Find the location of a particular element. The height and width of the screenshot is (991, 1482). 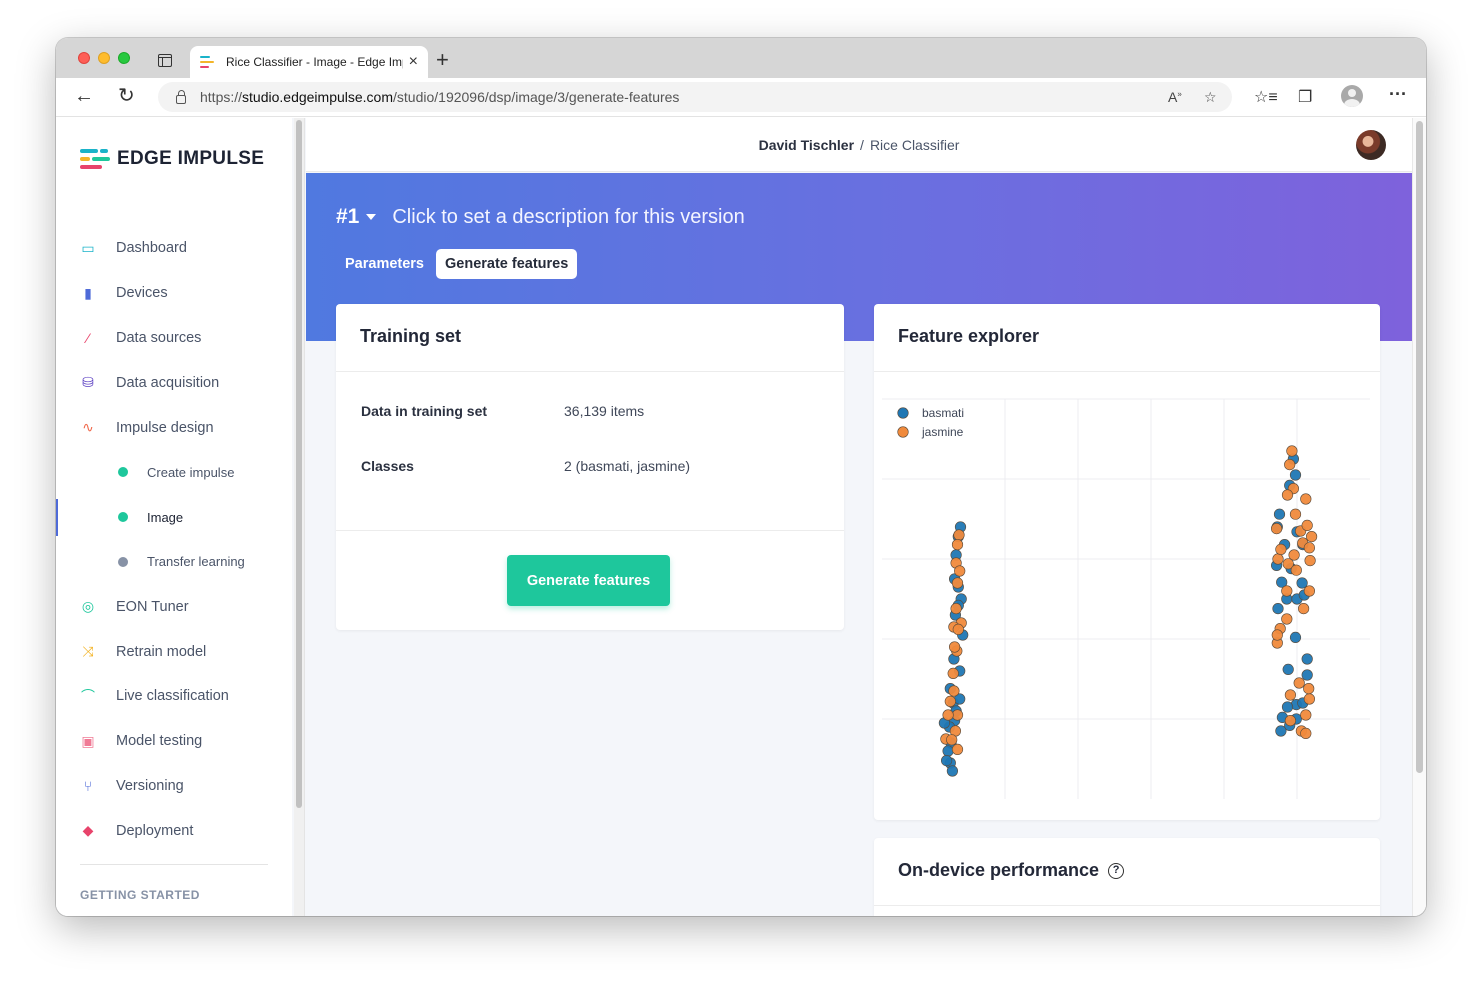

sidebar-item-data-acquisition: ⛁ Data acquisition is located at coordinates (174, 382).